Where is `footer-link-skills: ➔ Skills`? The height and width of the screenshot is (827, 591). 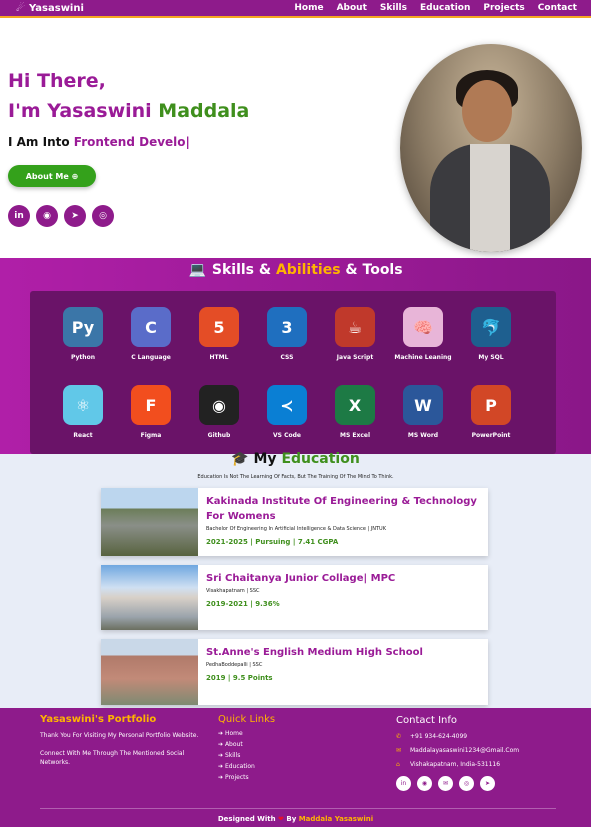 footer-link-skills: ➔ Skills is located at coordinates (246, 755).